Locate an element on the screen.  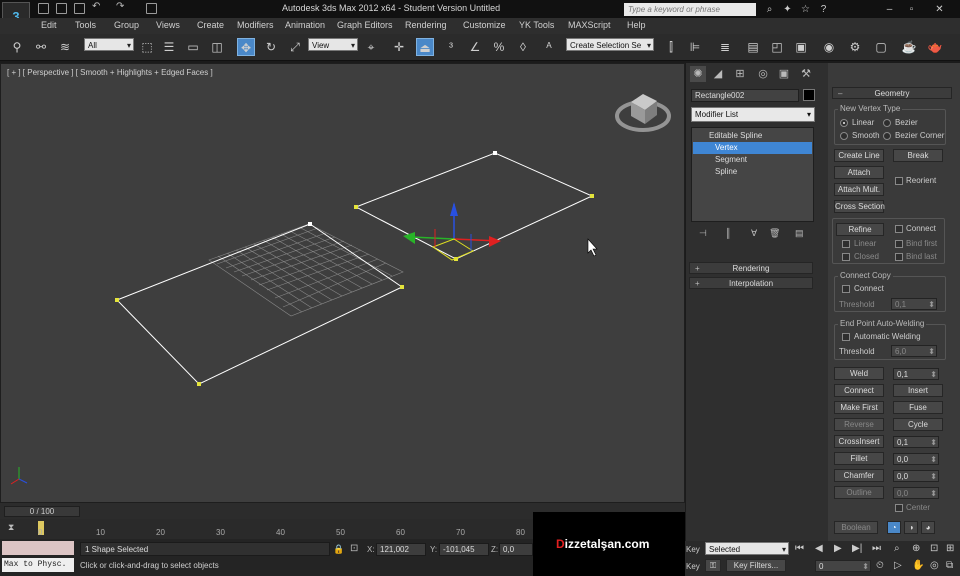
linear-checkbox is located at coordinates (846, 244).